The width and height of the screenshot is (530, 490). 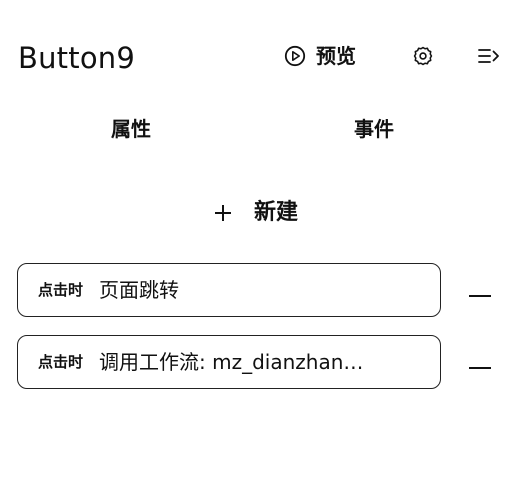 I want to click on collapse-panel-button, so click(x=489, y=58).